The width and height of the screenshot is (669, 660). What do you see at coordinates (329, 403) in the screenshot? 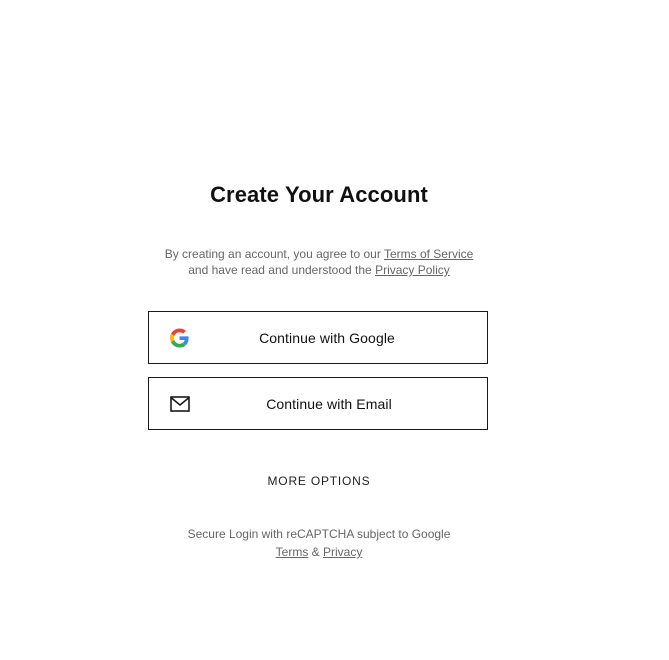
I see `email-button-label: Continue with Email` at bounding box center [329, 403].